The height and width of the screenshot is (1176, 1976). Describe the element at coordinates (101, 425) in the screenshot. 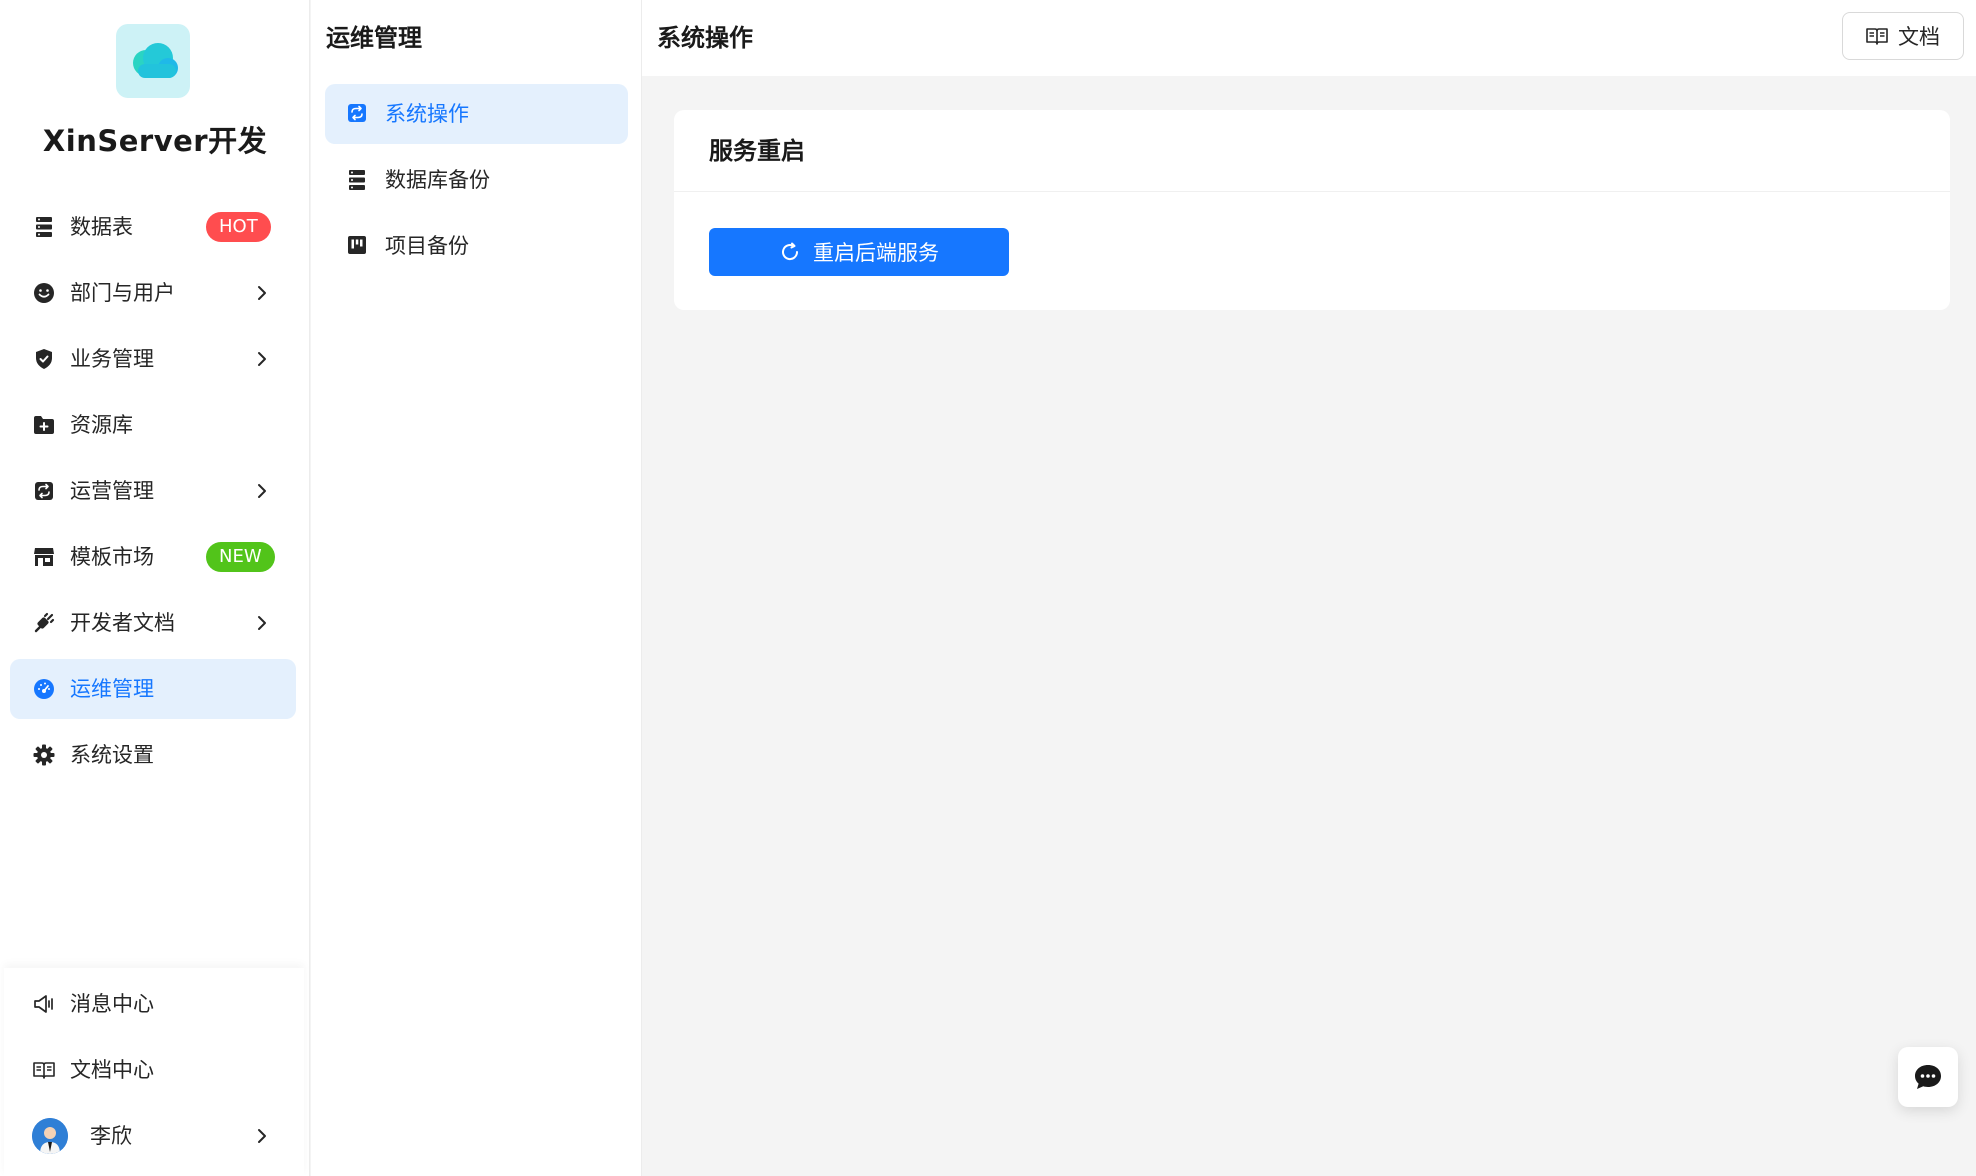

I see `sidebar-item-label: 资源库` at that location.